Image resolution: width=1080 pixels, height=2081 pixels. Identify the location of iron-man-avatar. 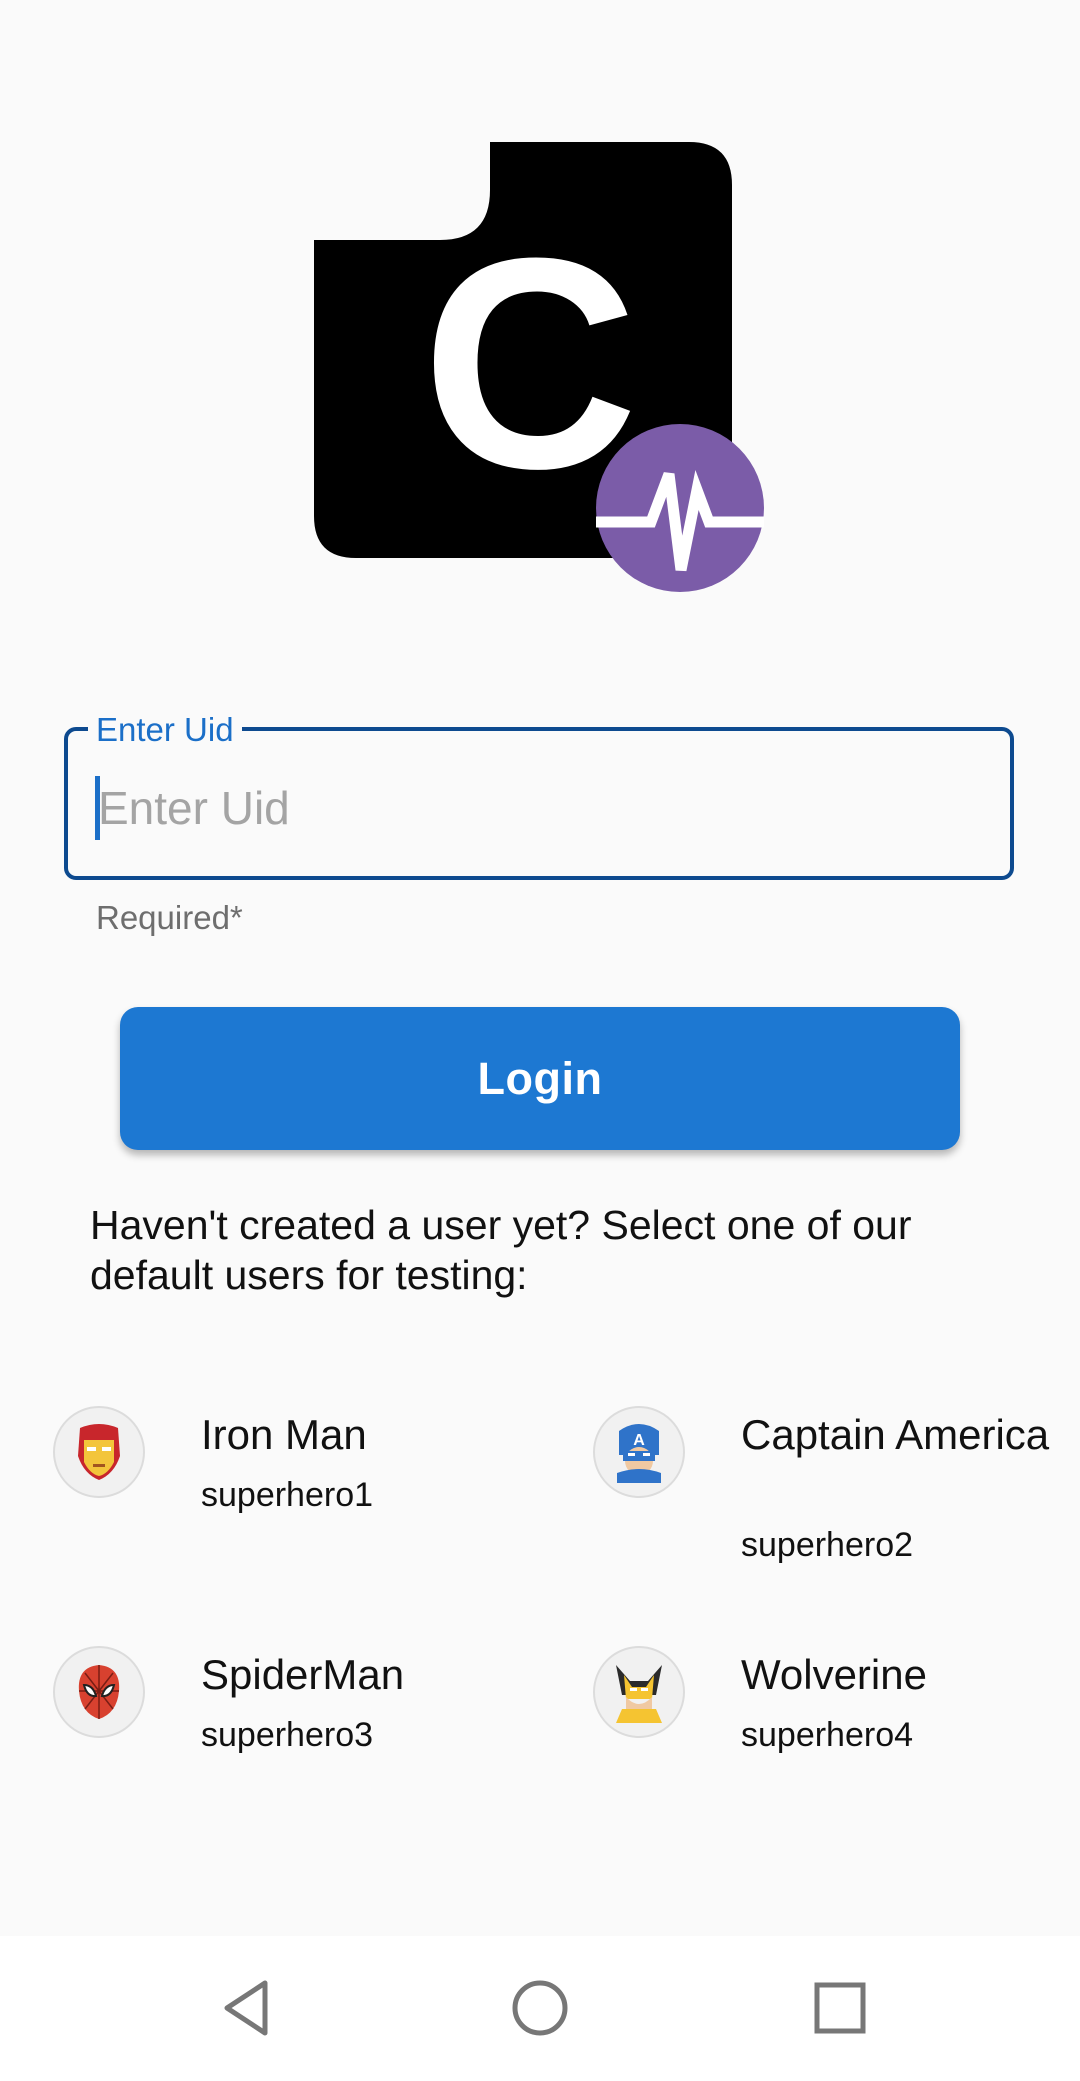
(99, 1452).